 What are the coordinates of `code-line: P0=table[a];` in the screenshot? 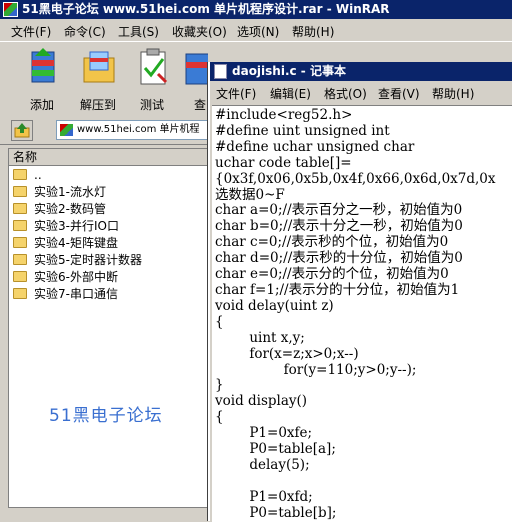 It's located at (275, 449).